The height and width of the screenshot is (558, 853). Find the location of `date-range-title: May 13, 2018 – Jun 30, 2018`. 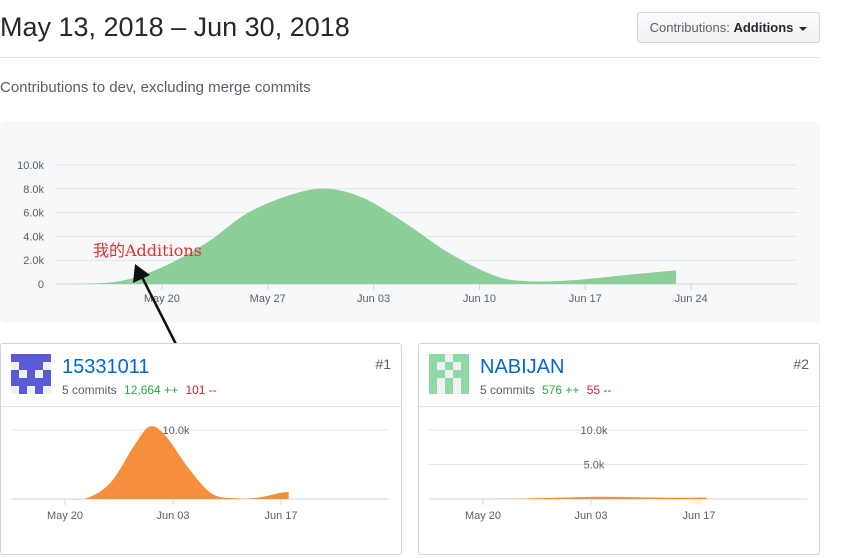

date-range-title: May 13, 2018 – Jun 30, 2018 is located at coordinates (175, 27).